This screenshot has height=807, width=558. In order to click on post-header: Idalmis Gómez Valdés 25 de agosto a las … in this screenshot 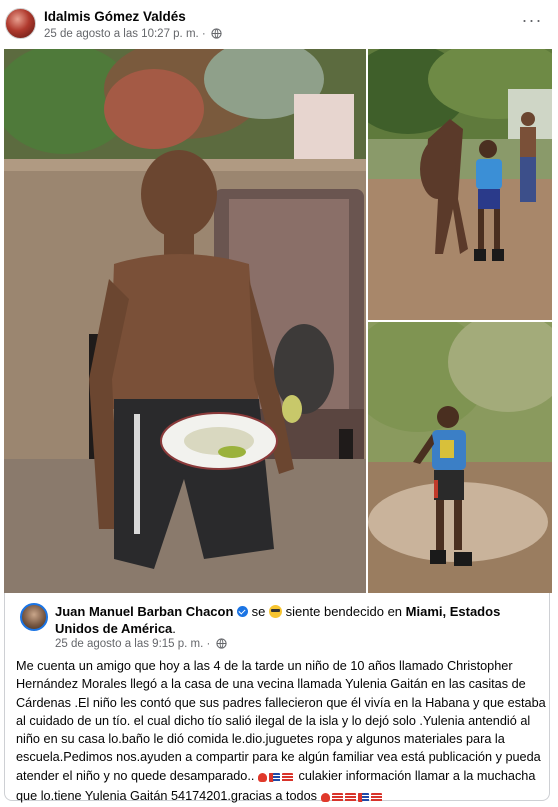, I will do `click(279, 24)`.